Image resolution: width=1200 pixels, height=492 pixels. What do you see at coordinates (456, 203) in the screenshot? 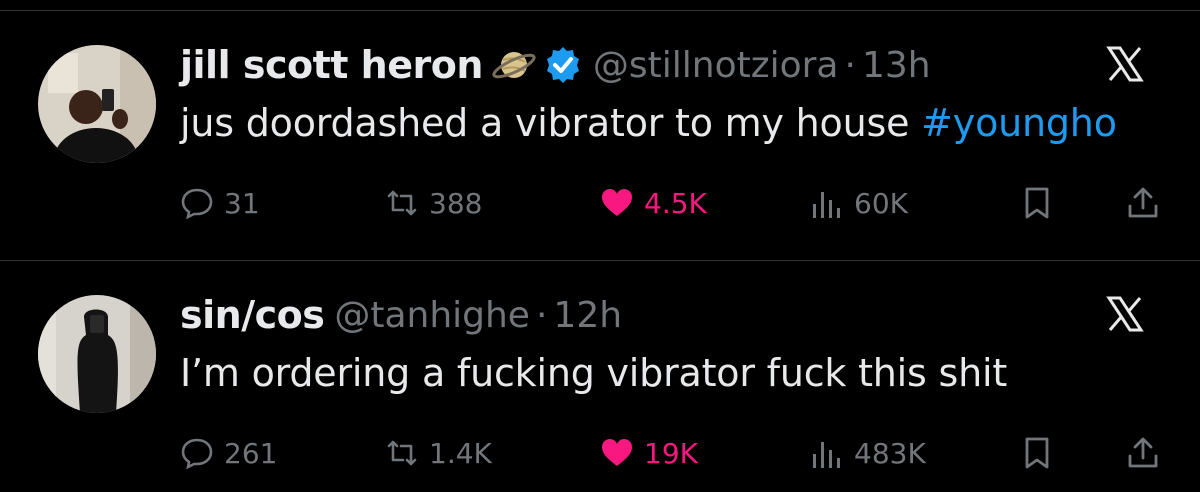
I see `retweet-count: 388` at bounding box center [456, 203].